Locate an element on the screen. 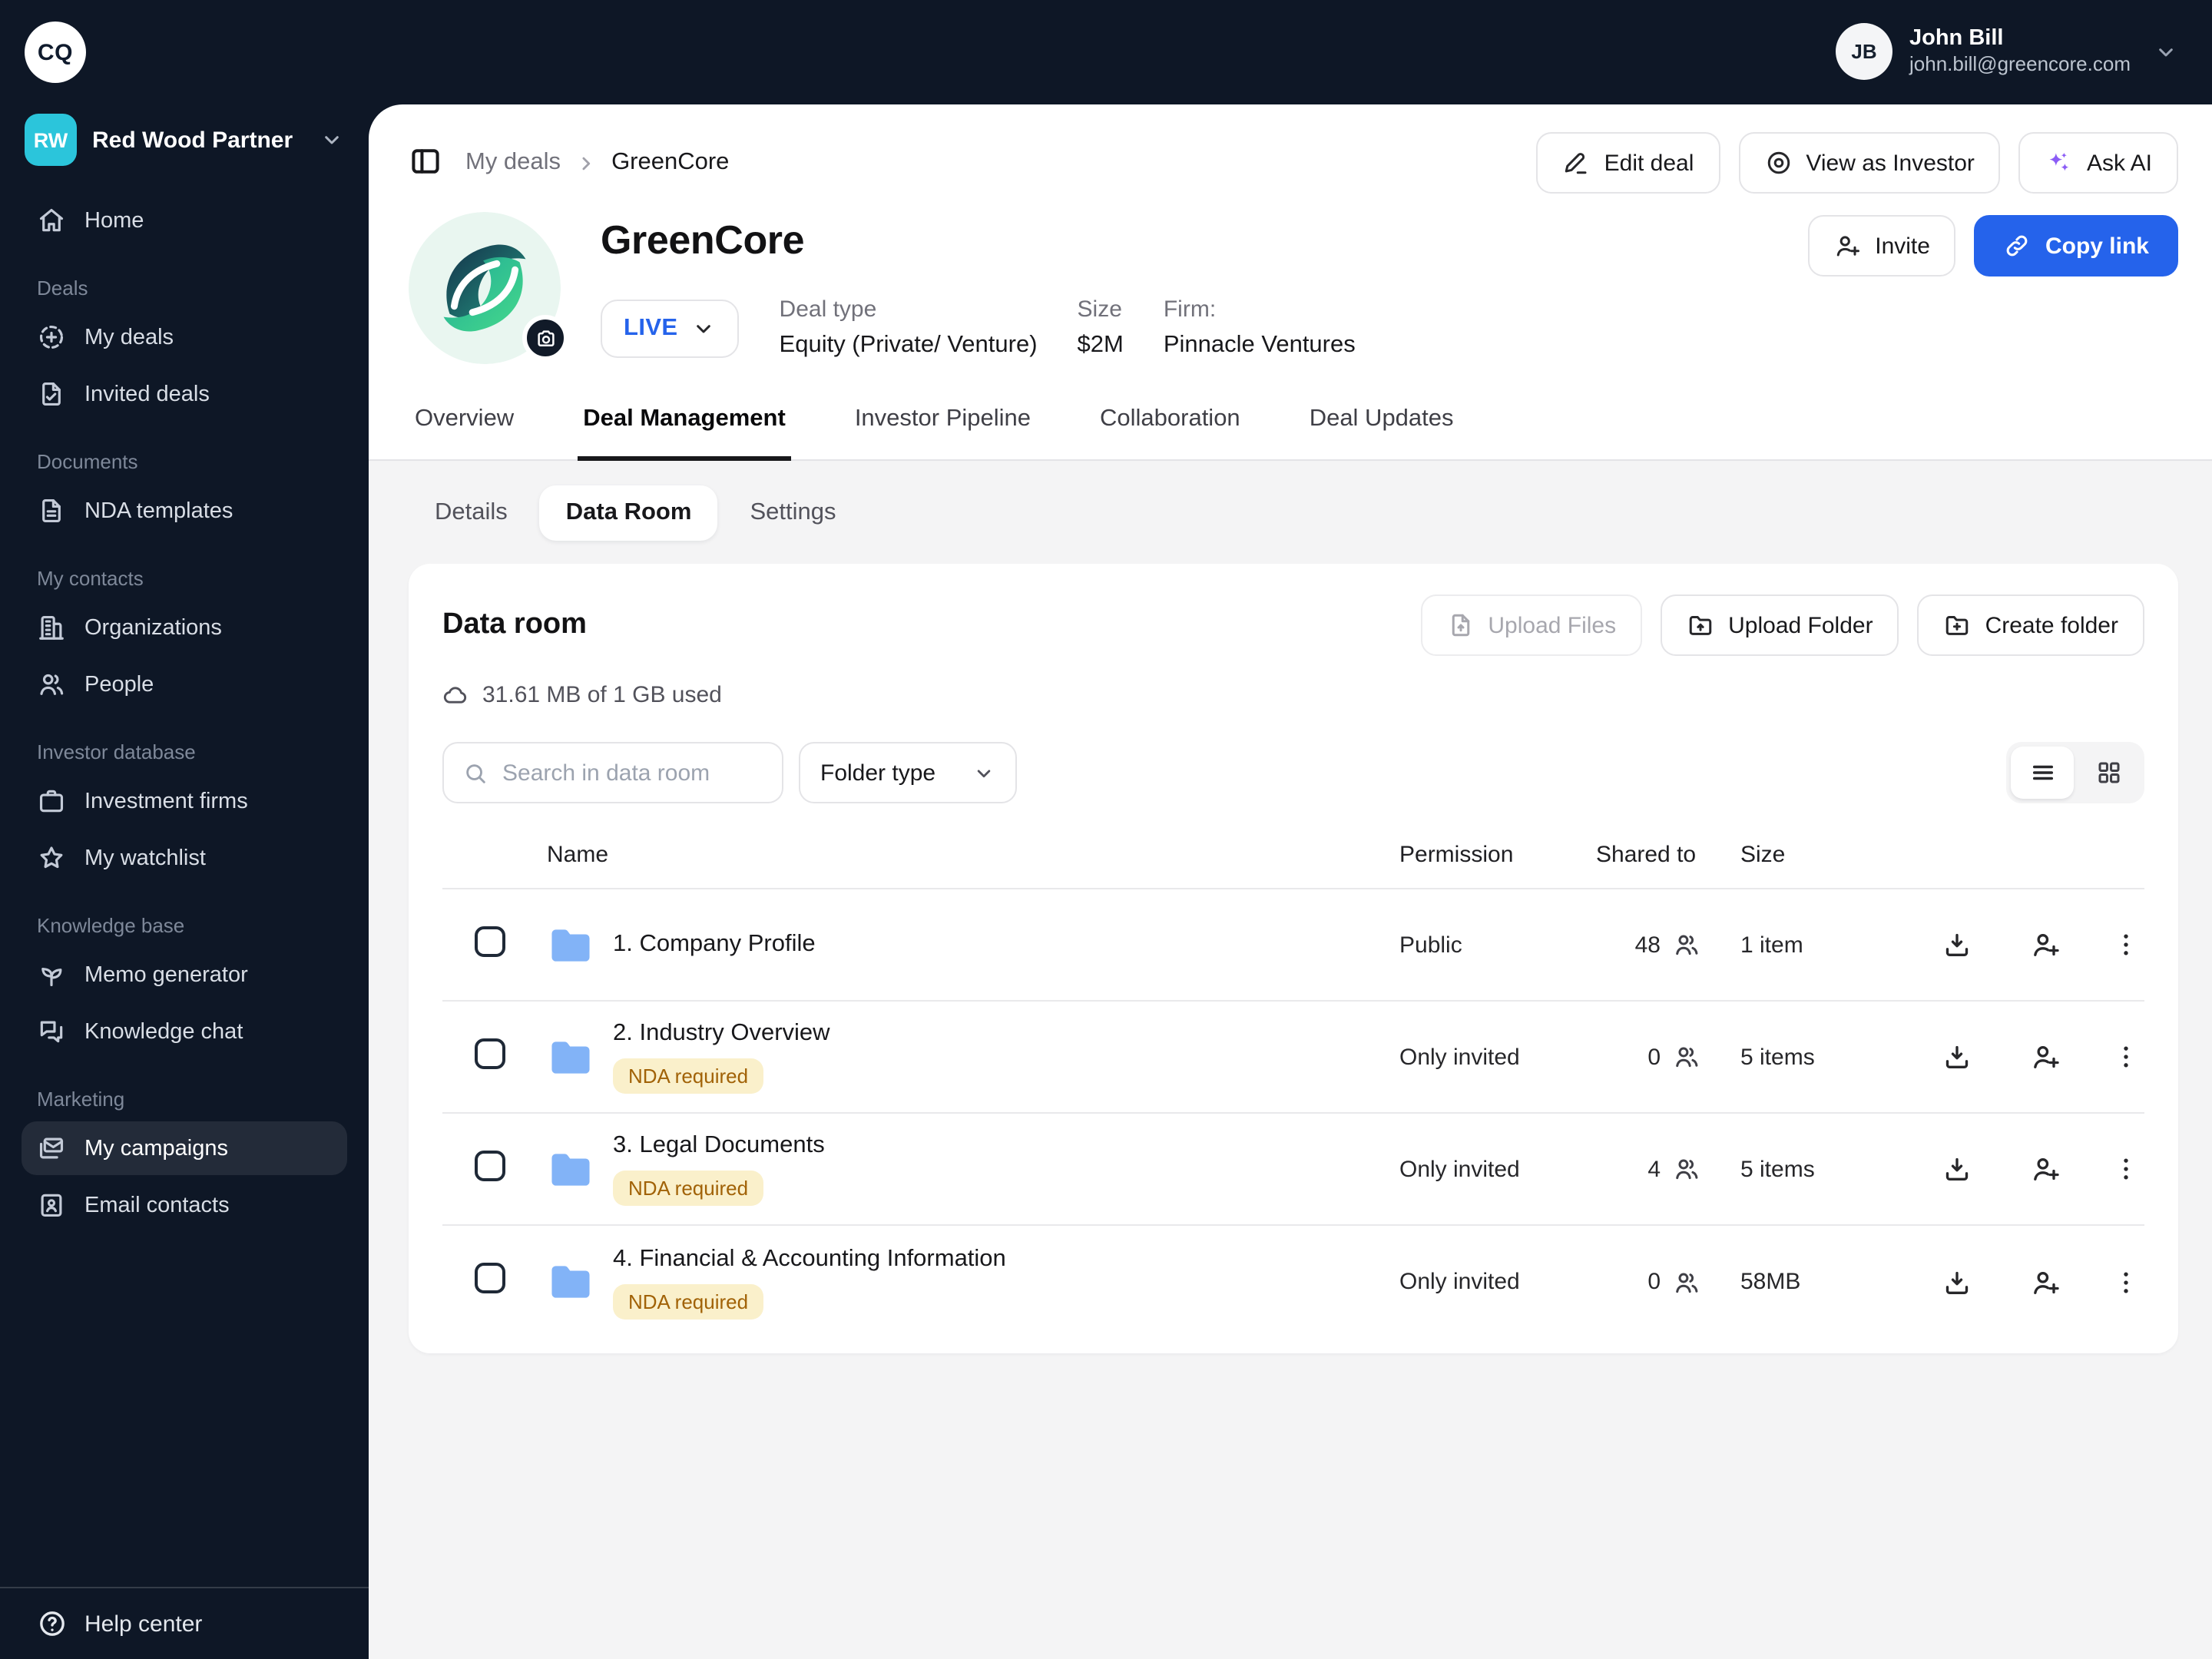  tab-investor-pipeline: Investor Pipeline is located at coordinates (943, 434).